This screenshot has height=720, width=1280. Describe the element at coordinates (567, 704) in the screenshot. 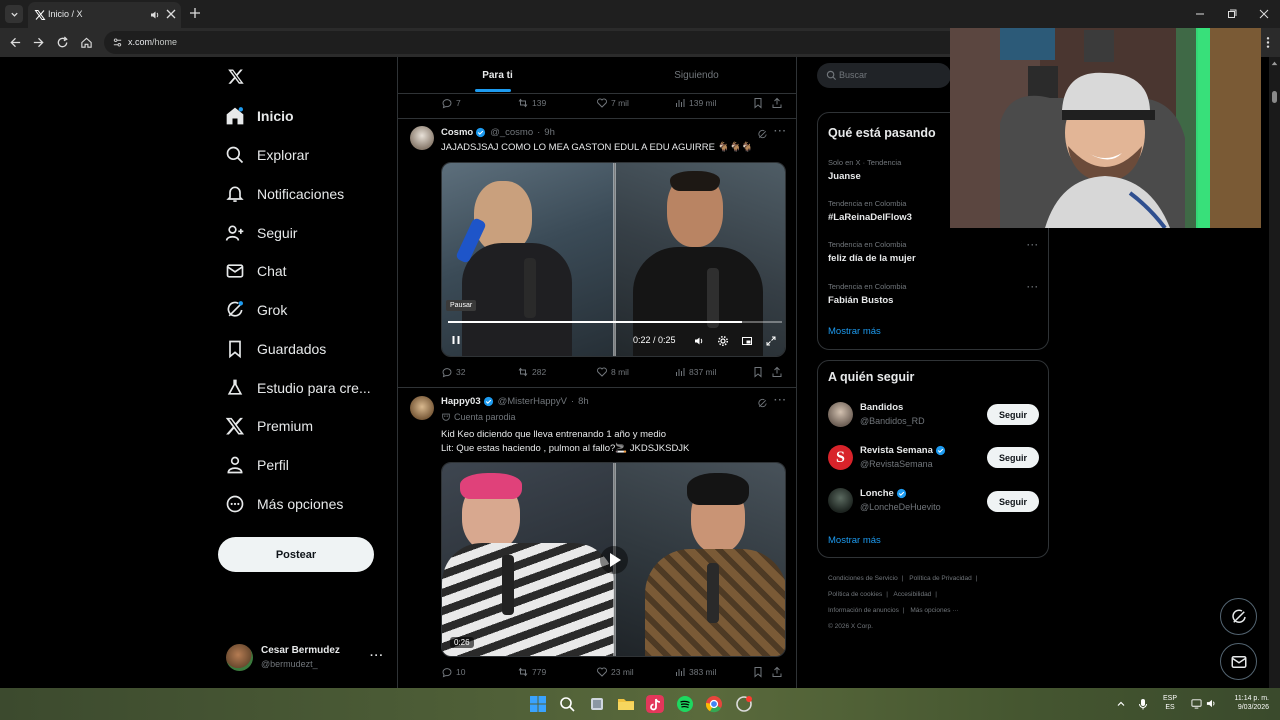

I see `search-icon` at that location.